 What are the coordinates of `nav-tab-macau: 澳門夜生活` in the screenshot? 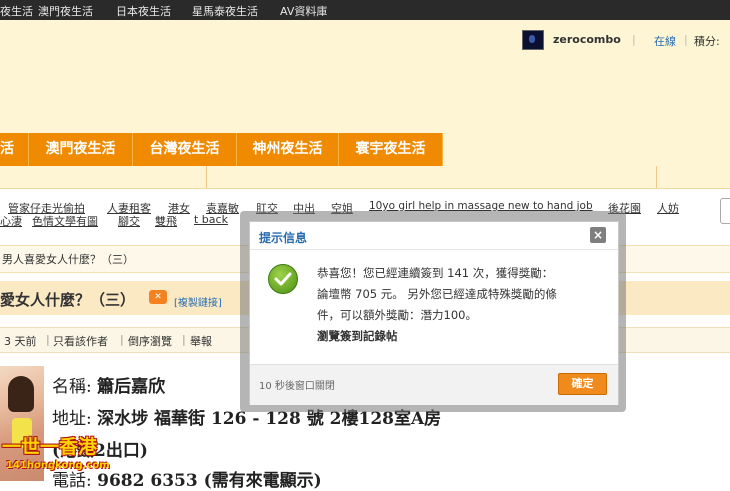 It's located at (81, 149).